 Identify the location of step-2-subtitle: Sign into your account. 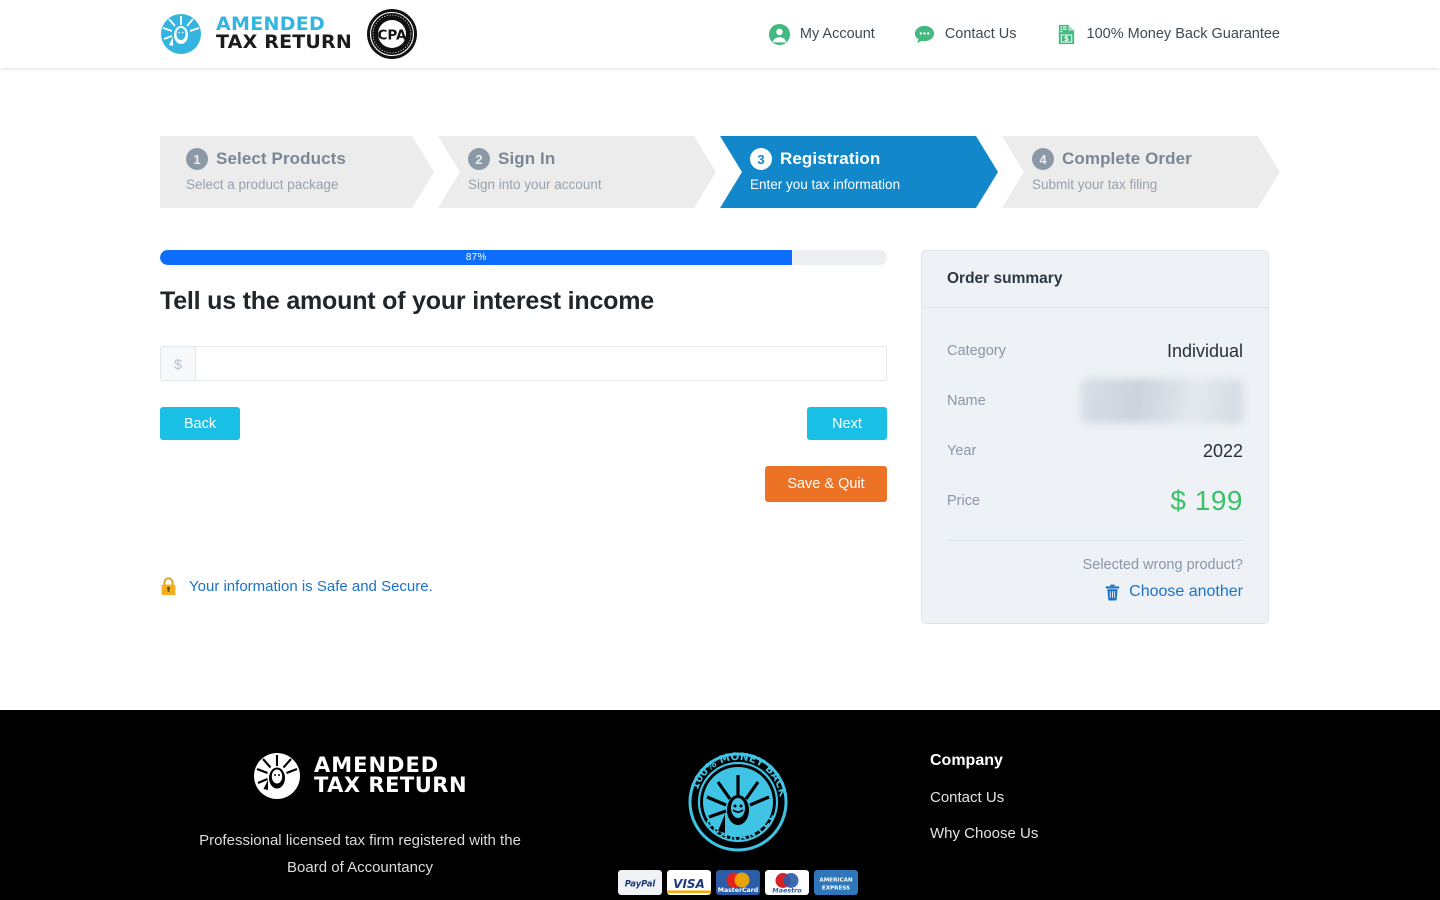
(535, 184).